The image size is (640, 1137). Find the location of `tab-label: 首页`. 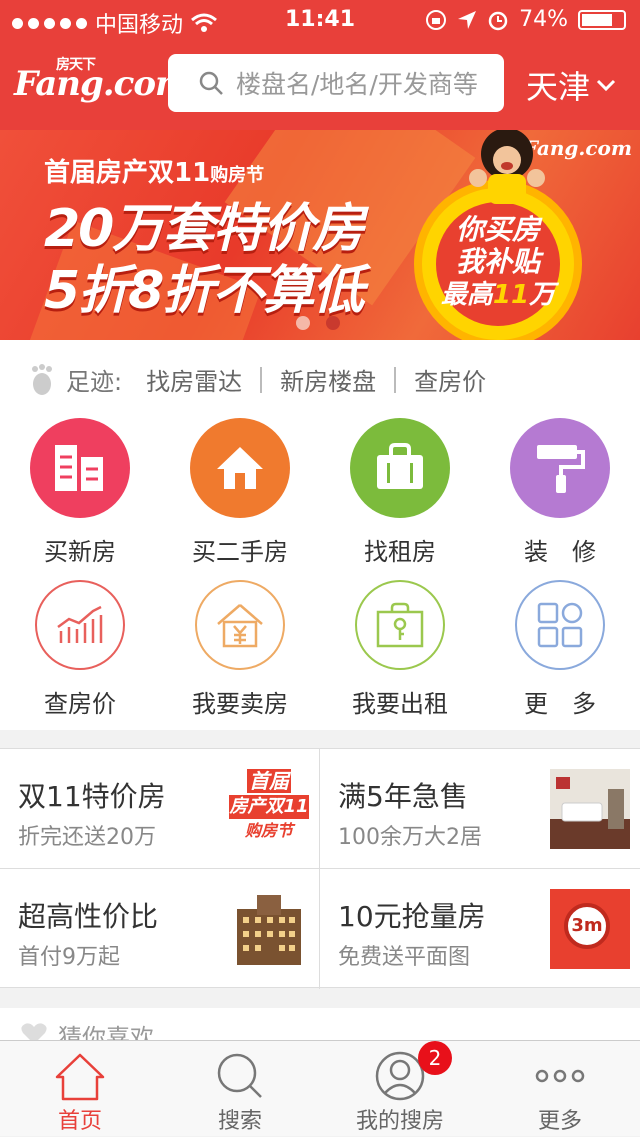

tab-label: 首页 is located at coordinates (79, 1121).